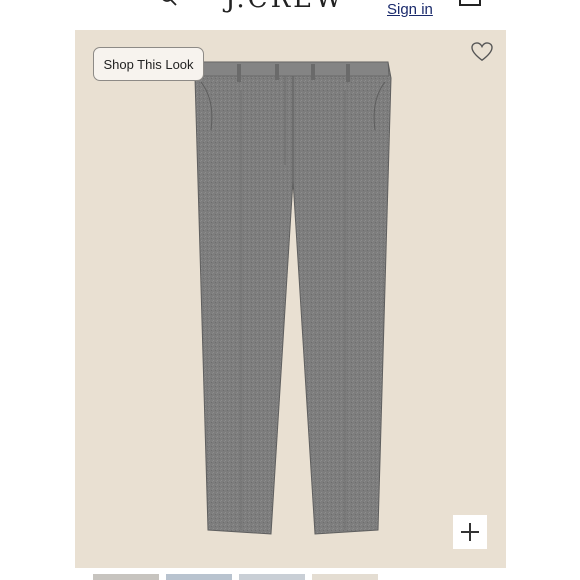 Image resolution: width=580 pixels, height=580 pixels. What do you see at coordinates (37, 290) in the screenshot?
I see `left-margin` at bounding box center [37, 290].